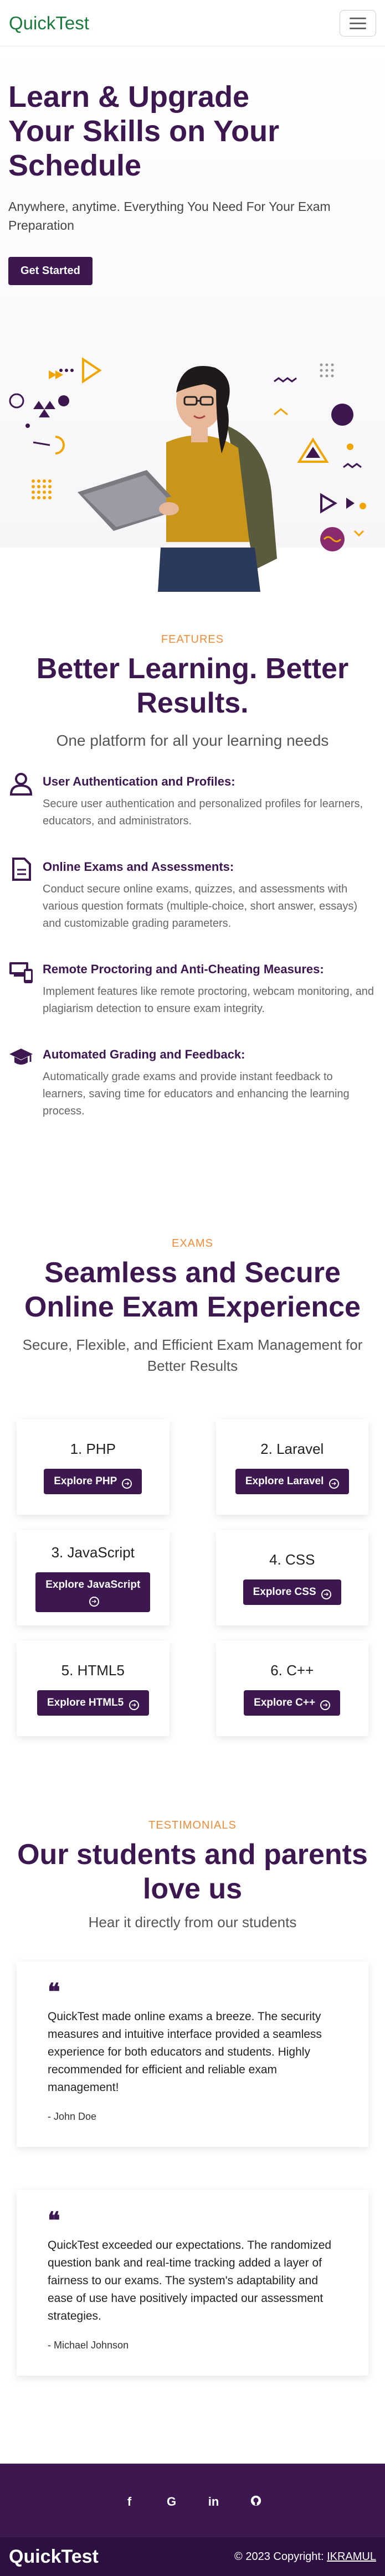 Image resolution: width=385 pixels, height=2576 pixels. I want to click on exam-card-title: 5. HTML5, so click(93, 1670).